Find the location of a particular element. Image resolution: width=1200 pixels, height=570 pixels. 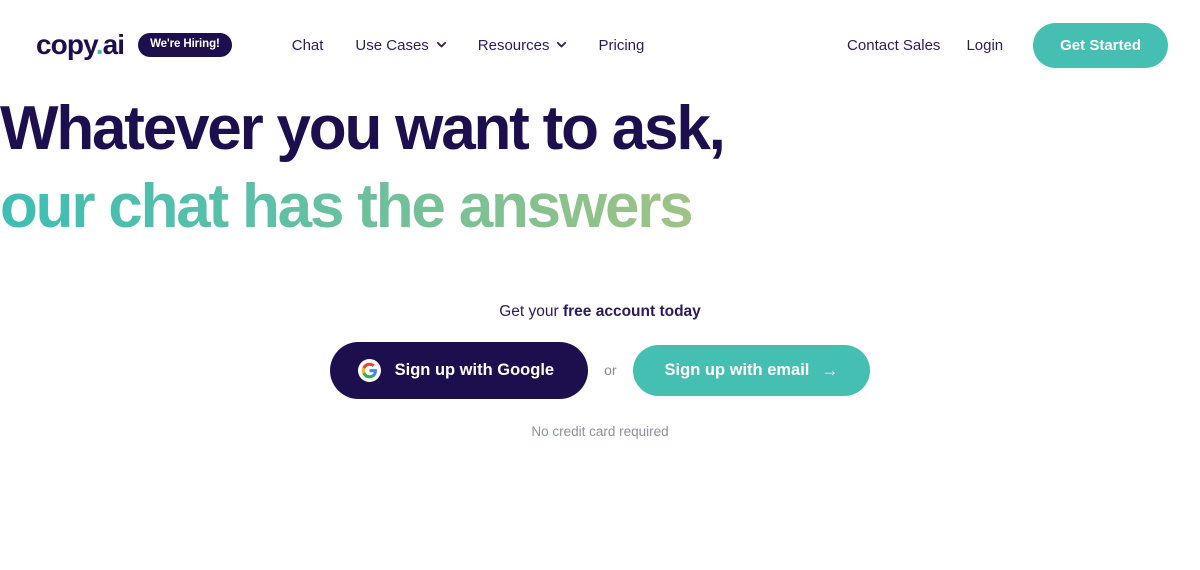

google-icon is located at coordinates (369, 370).